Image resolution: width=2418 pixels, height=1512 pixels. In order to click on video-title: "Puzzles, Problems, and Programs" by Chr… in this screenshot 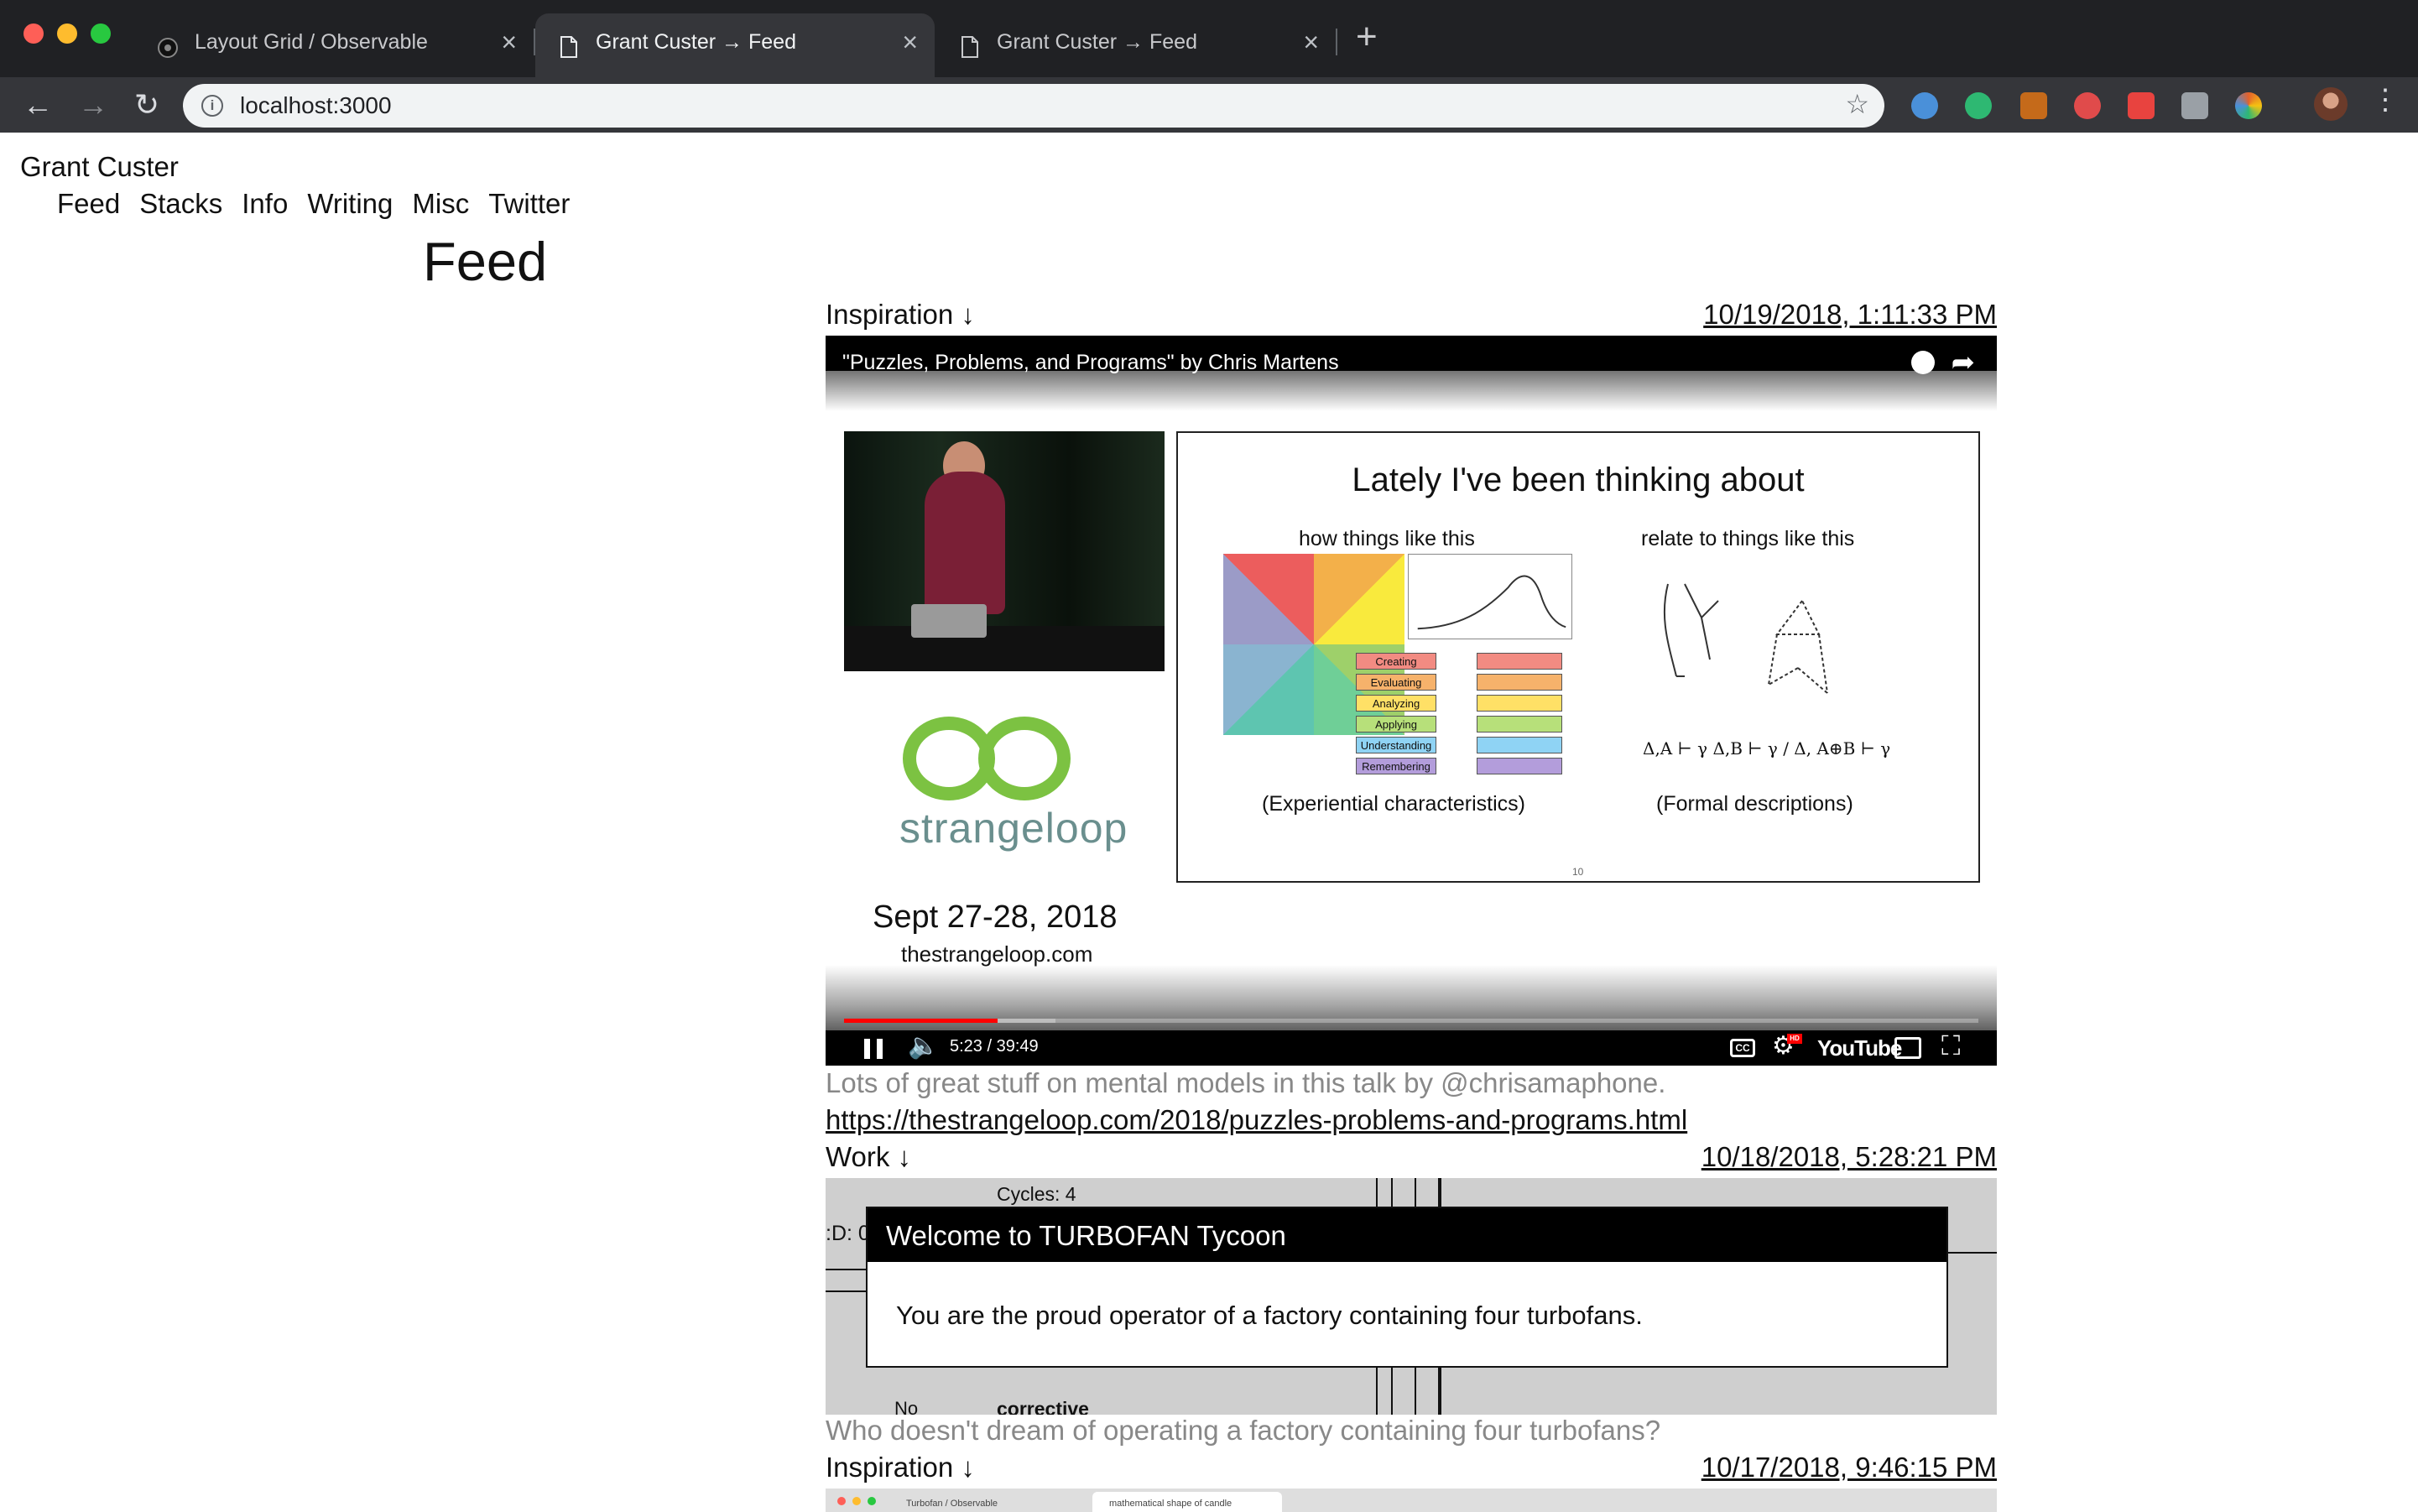, I will do `click(1090, 363)`.